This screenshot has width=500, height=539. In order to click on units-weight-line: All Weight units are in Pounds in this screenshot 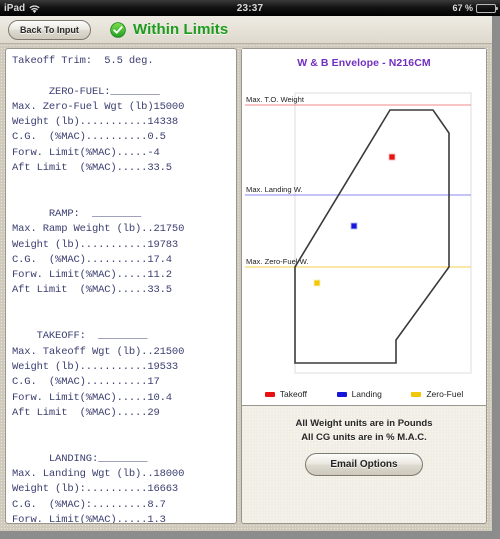, I will do `click(364, 423)`.